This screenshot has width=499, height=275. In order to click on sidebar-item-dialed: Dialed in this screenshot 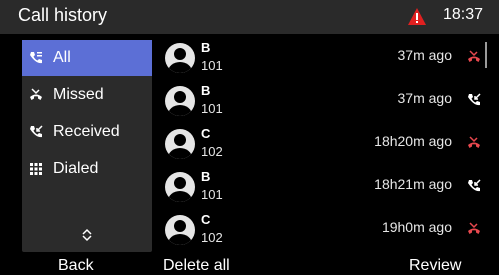, I will do `click(87, 169)`.